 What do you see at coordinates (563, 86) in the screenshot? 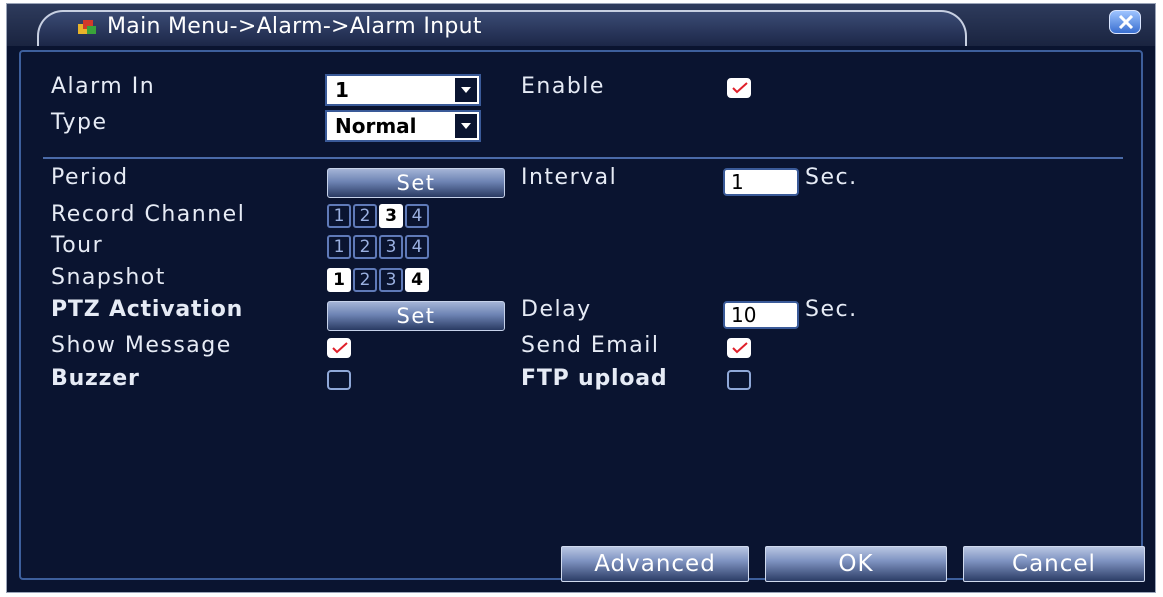
I see `enable-label: Enable` at bounding box center [563, 86].